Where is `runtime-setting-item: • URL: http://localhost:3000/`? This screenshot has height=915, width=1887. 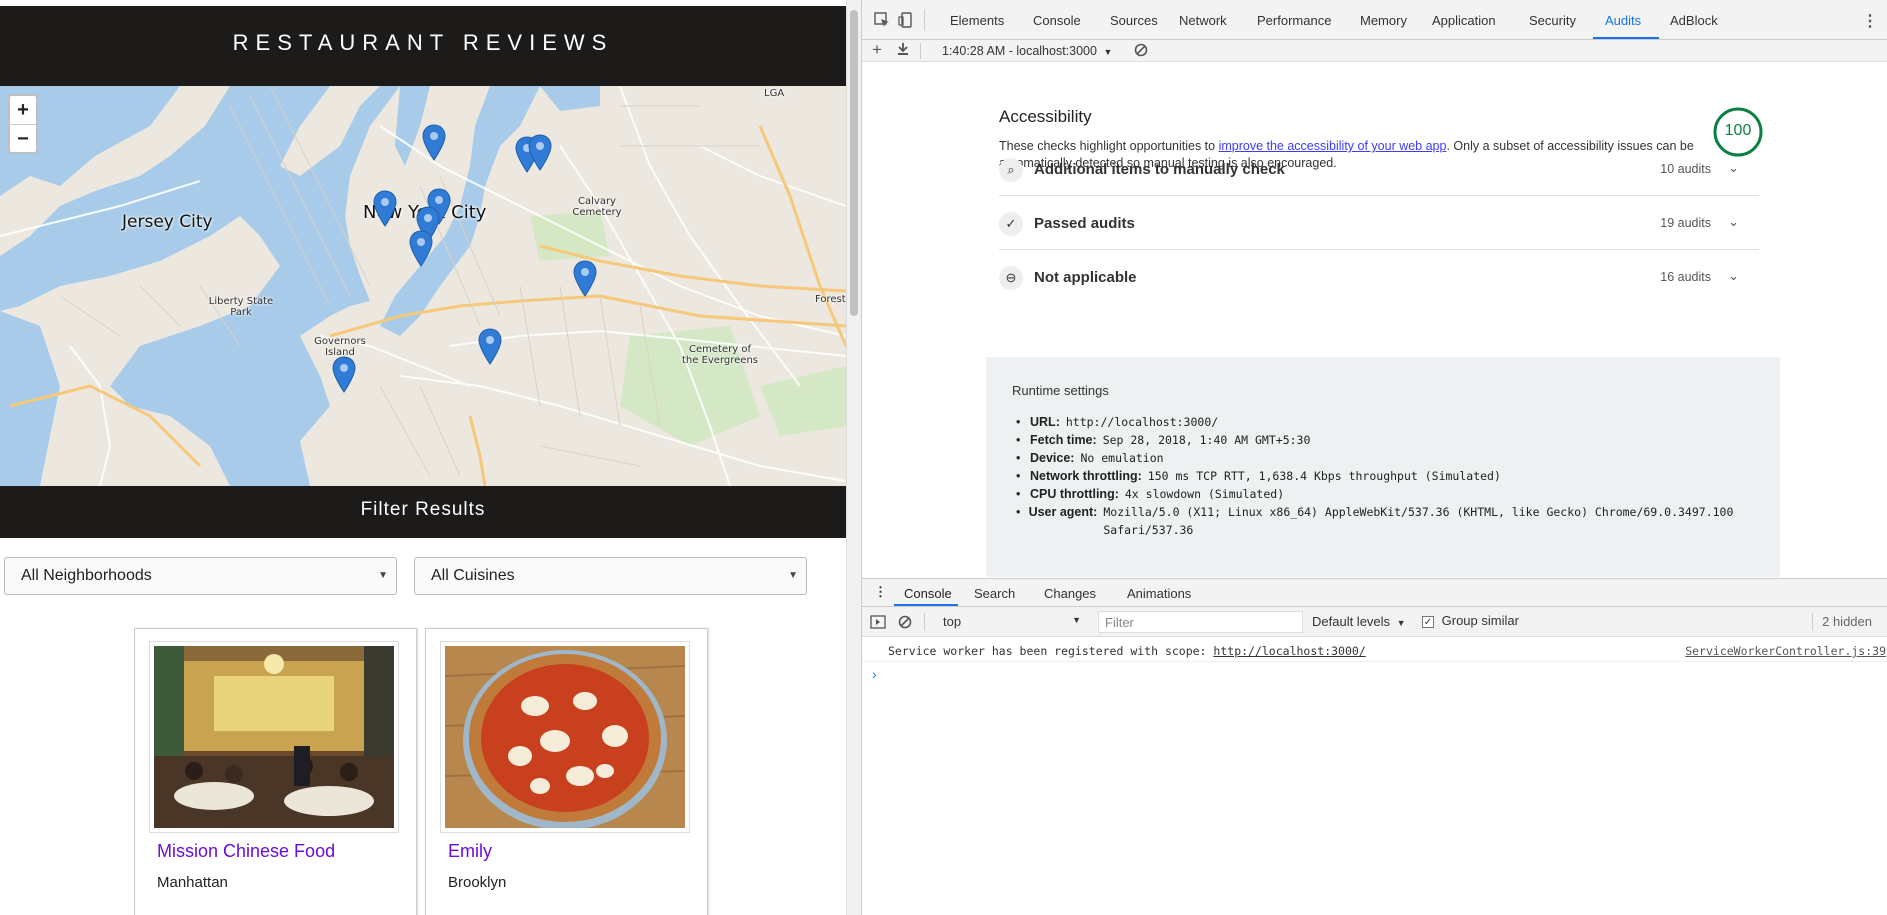
runtime-setting-item: • URL: http://localhost:3000/ is located at coordinates (1117, 422).